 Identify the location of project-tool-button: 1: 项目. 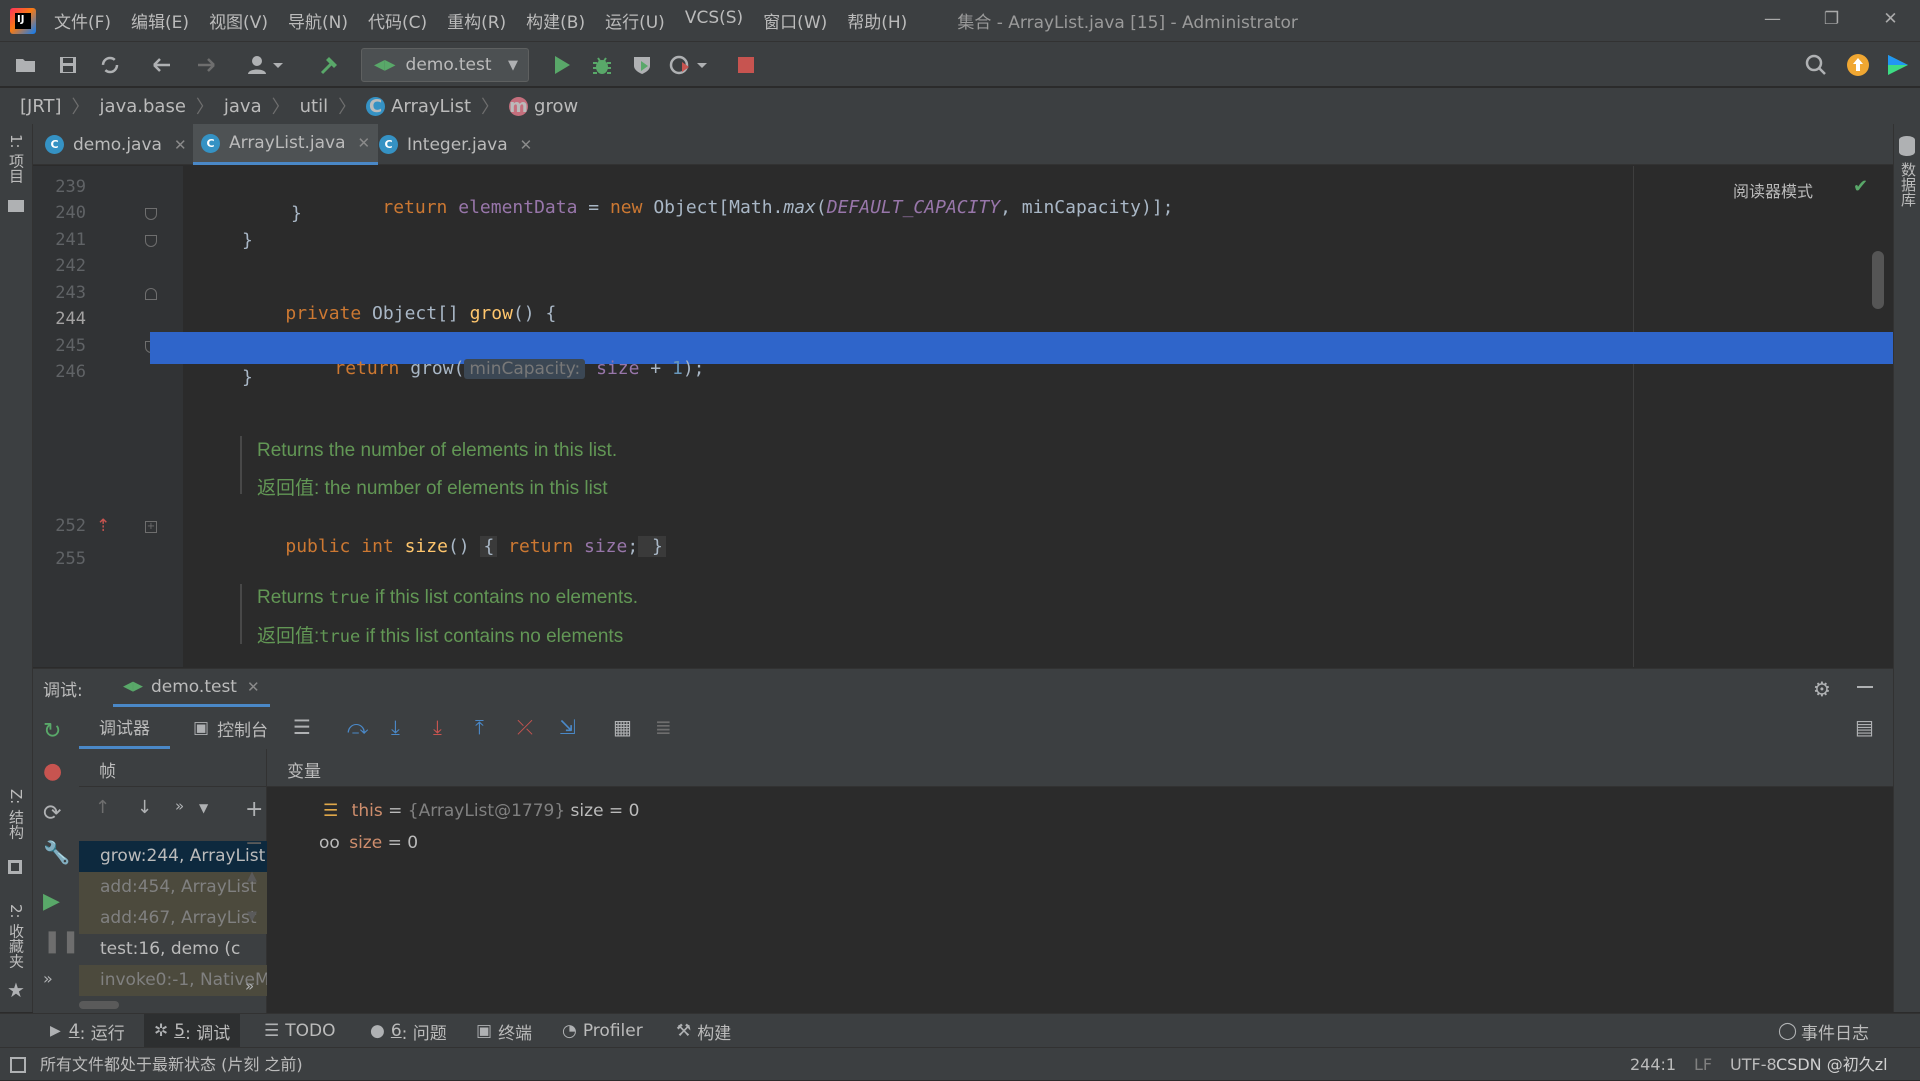
(16, 158).